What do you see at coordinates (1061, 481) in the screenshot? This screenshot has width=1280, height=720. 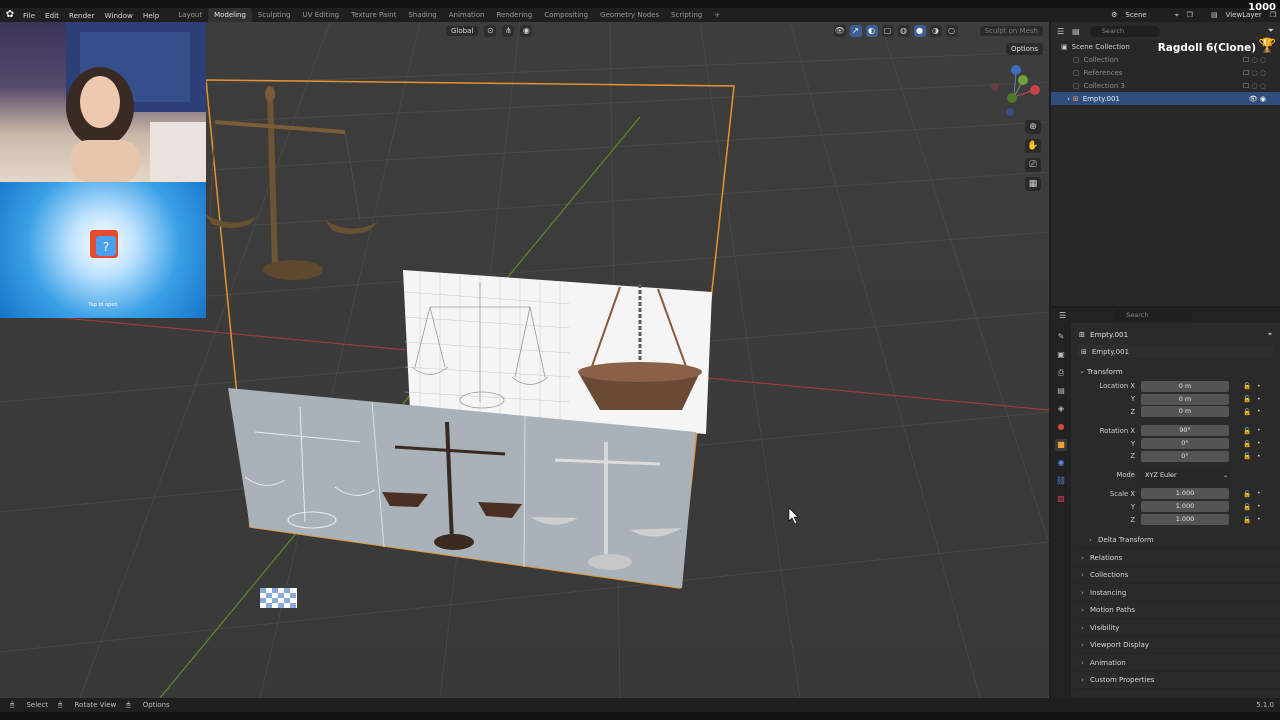 I see `constraints-tab-icon: ⛓` at bounding box center [1061, 481].